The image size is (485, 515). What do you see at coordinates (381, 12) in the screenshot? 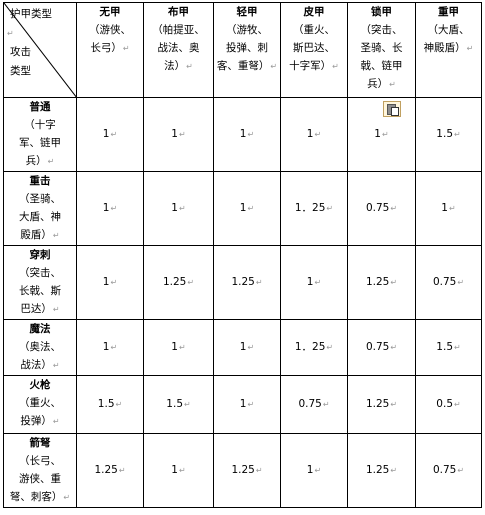
I see `armor-name: 锁甲` at bounding box center [381, 12].